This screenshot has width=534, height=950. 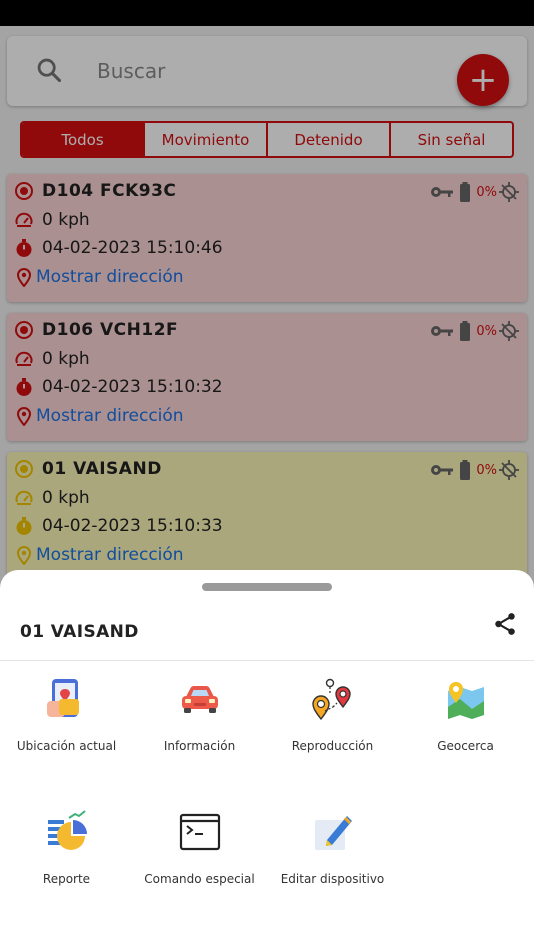 What do you see at coordinates (332, 879) in the screenshot?
I see `action-label: Editar dispositivo` at bounding box center [332, 879].